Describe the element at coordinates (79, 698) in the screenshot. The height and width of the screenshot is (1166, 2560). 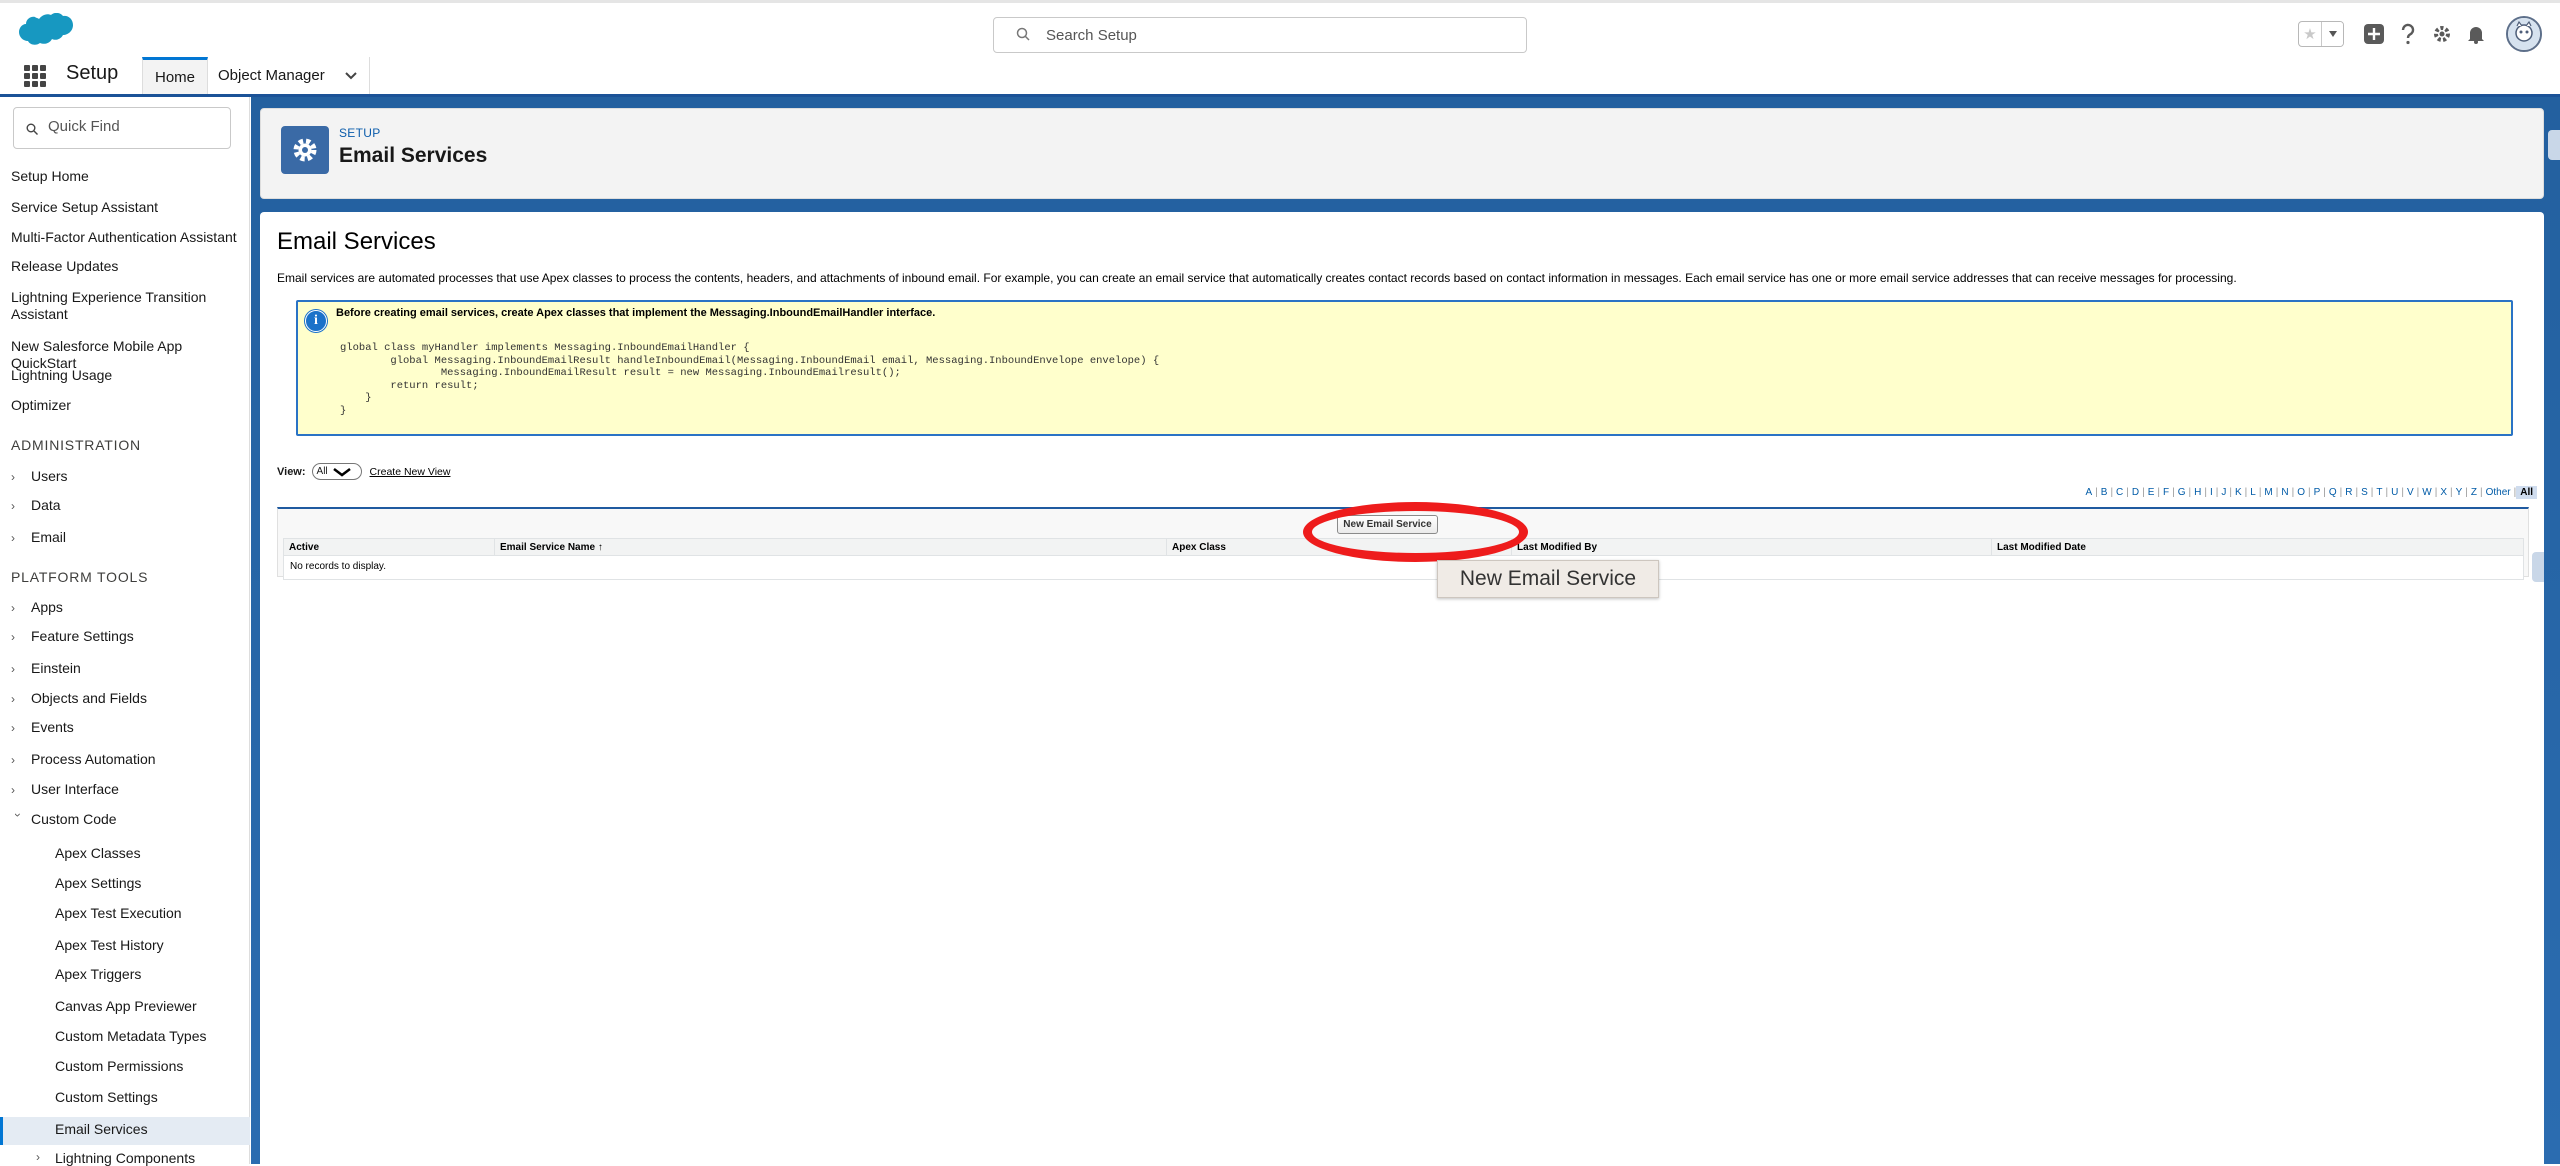
I see `sidebar-item-objects-and-fields: › Objects and Fields` at that location.